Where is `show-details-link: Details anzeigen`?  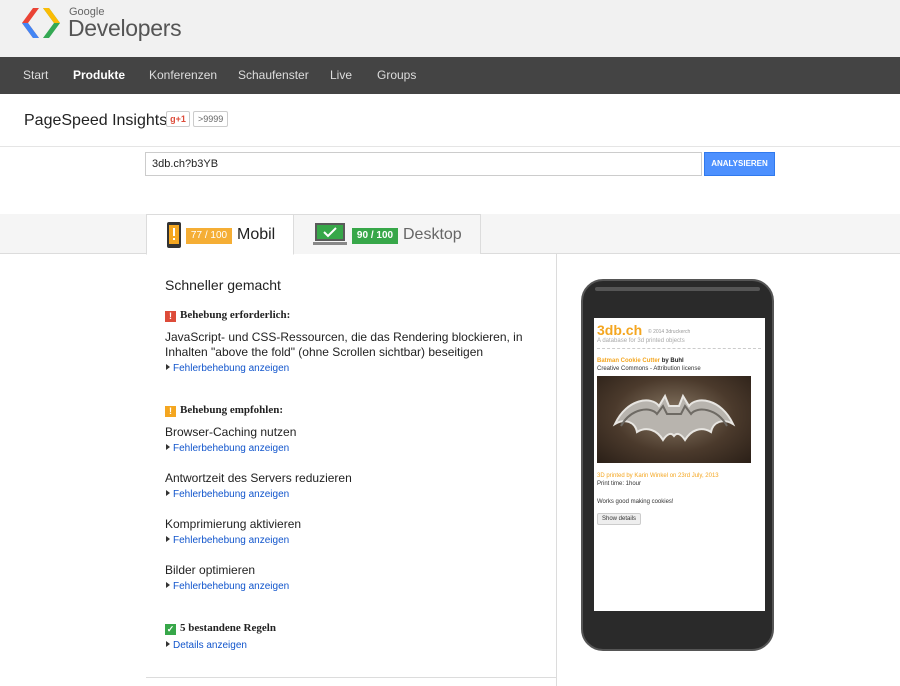 show-details-link: Details anzeigen is located at coordinates (206, 645).